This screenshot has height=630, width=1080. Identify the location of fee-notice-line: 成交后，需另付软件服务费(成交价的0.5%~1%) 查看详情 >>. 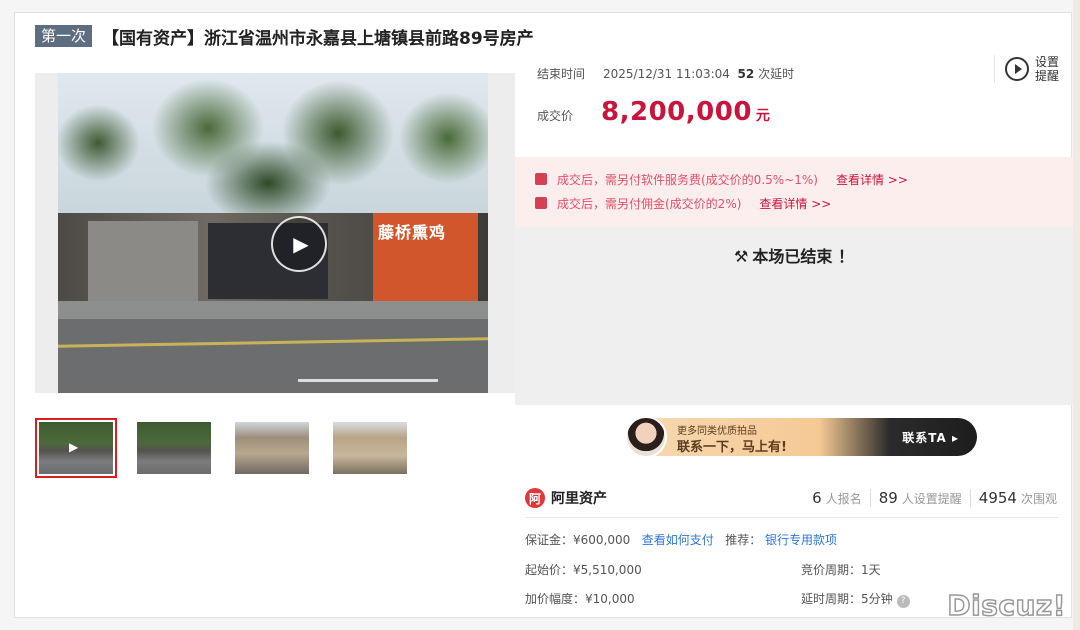
(794, 179).